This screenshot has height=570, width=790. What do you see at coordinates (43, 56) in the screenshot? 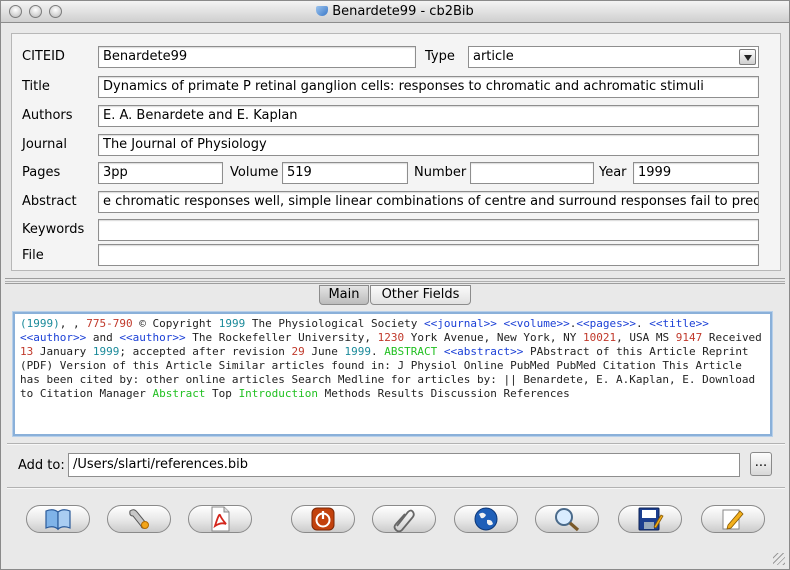
I see `citeid-label: CITEID` at bounding box center [43, 56].